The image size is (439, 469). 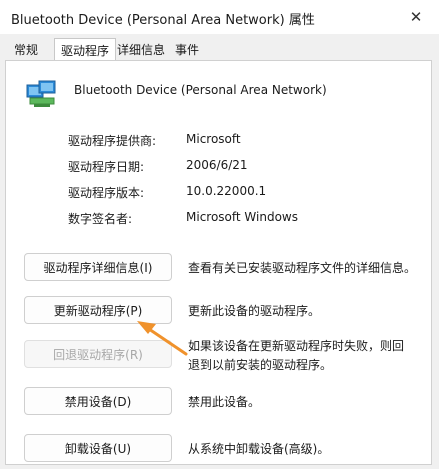 I want to click on info-value-date: 2006/6/21, so click(x=217, y=165).